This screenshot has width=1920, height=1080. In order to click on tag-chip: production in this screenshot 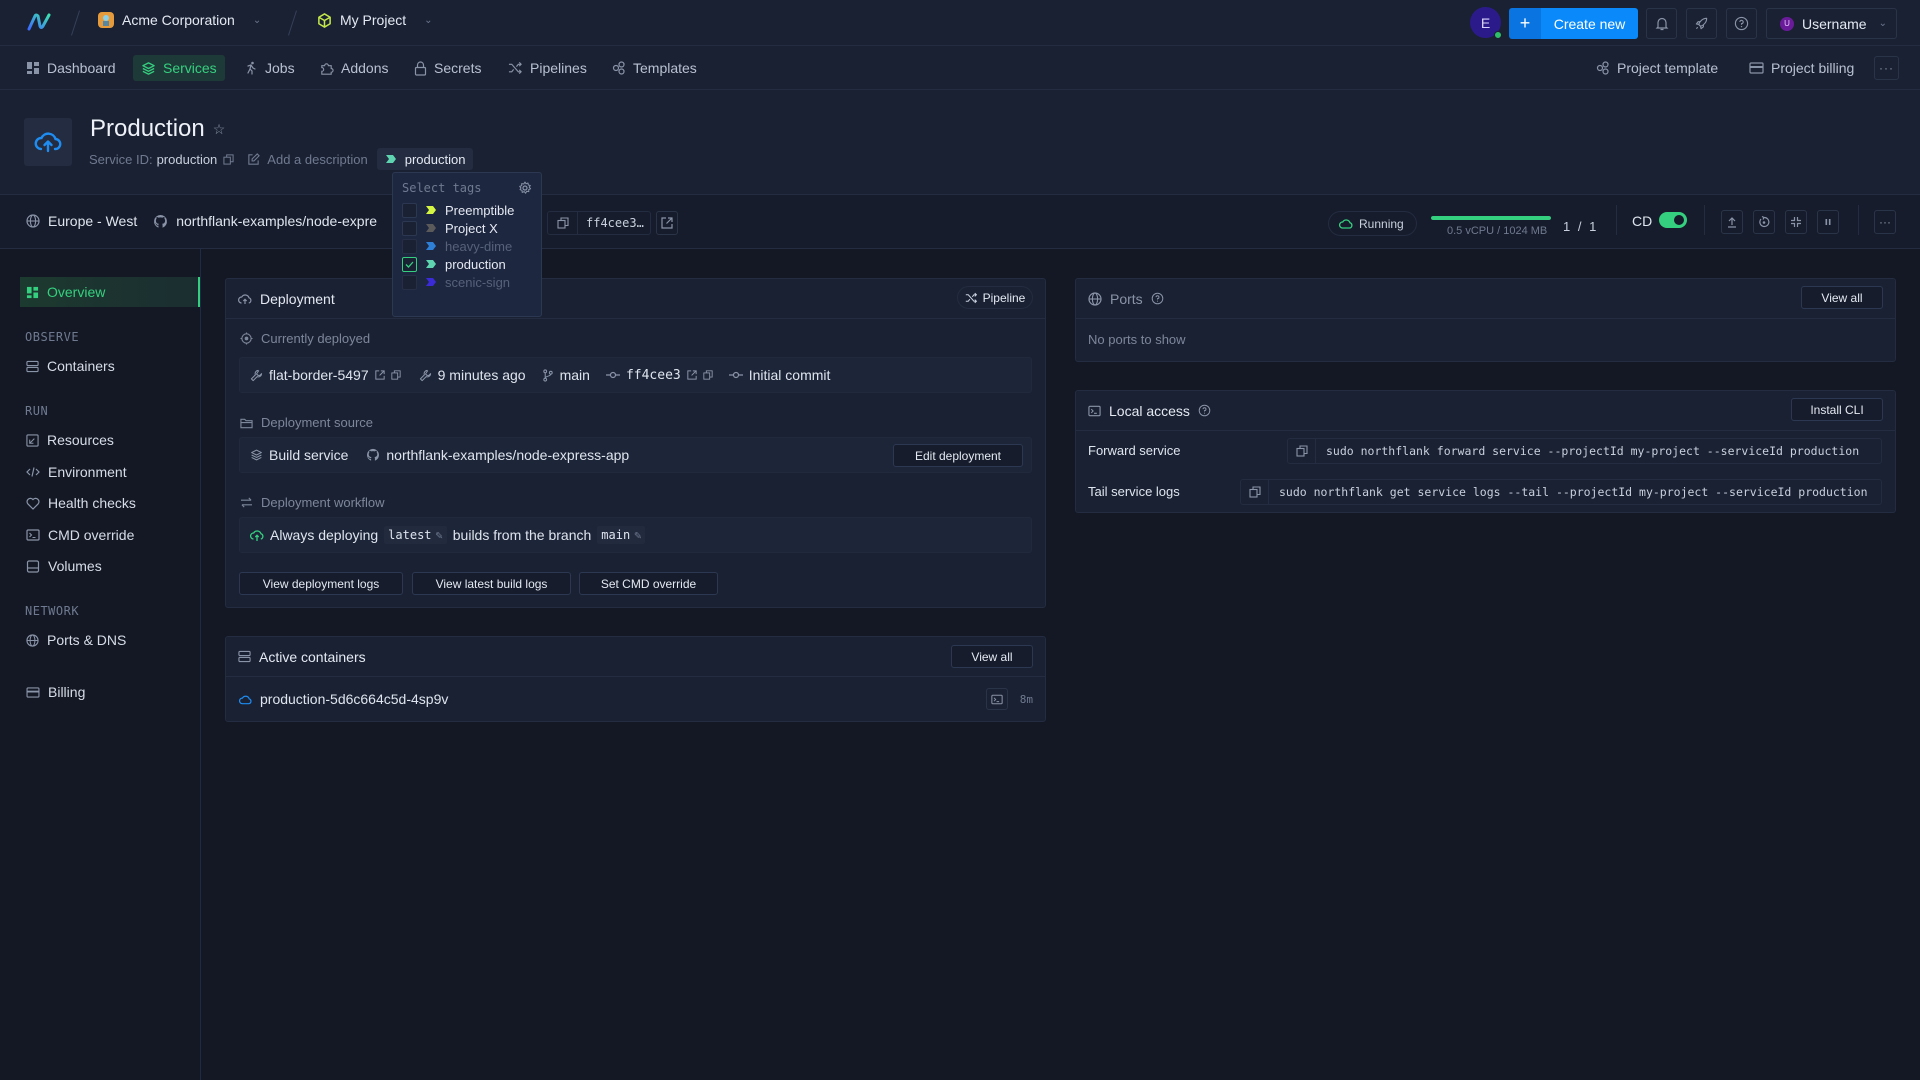, I will do `click(425, 159)`.